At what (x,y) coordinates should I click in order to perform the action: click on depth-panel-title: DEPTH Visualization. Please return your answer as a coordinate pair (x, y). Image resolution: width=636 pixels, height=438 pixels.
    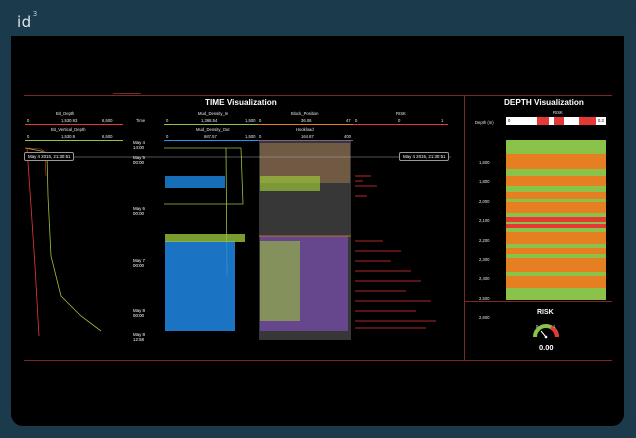
    Looking at the image, I should click on (544, 102).